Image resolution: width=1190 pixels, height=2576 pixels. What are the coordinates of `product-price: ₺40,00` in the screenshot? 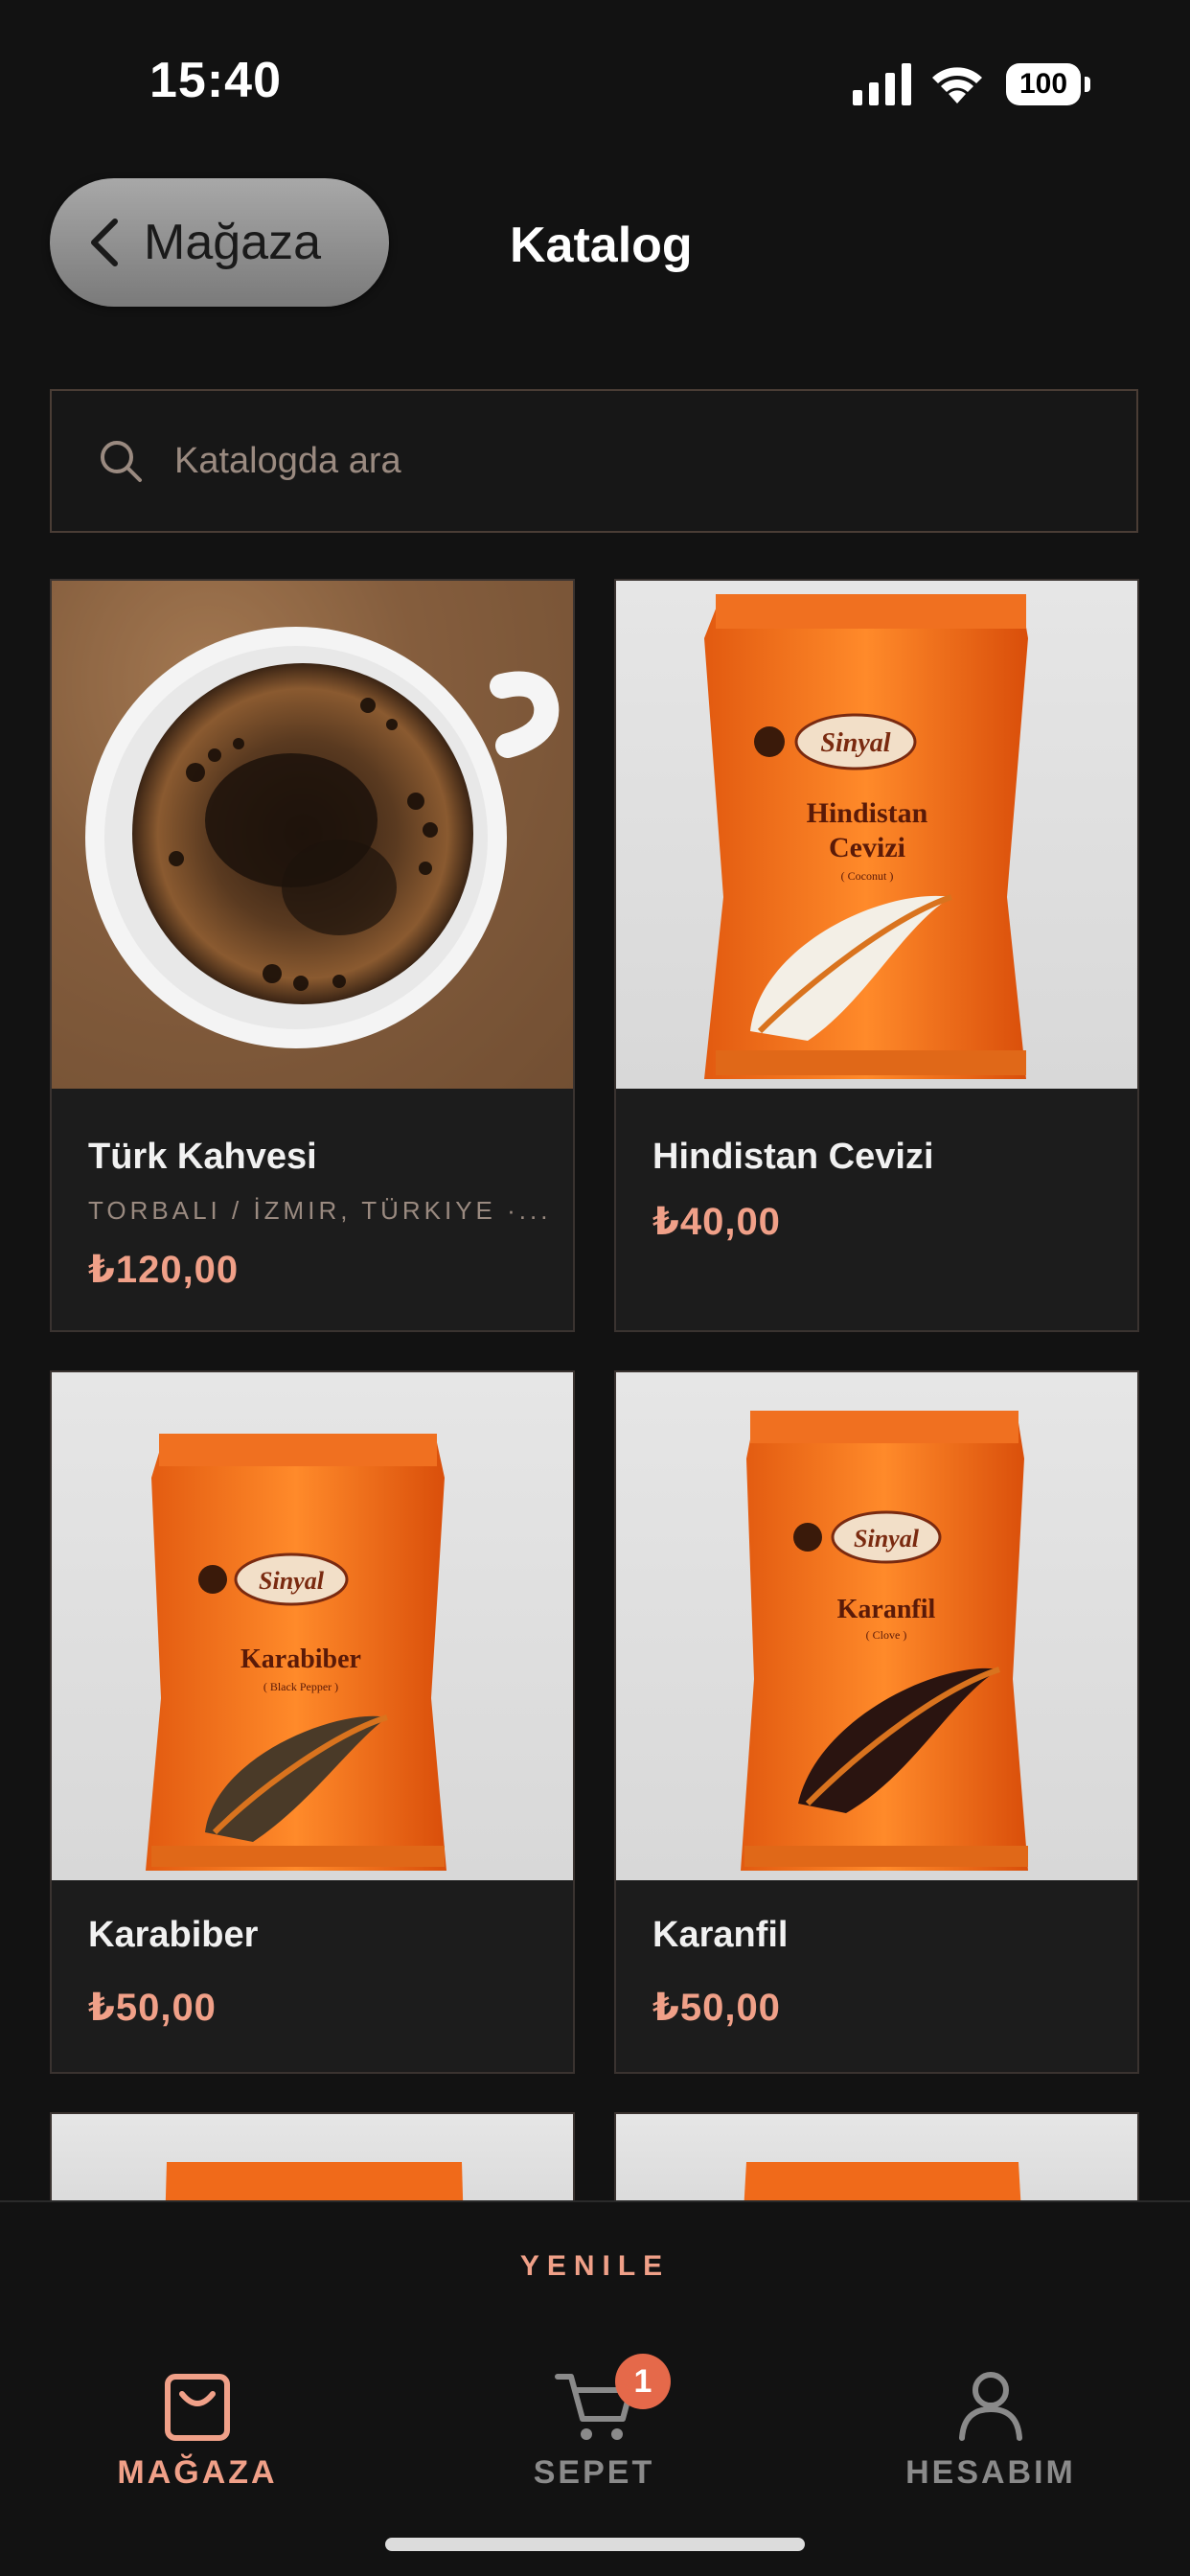 It's located at (716, 1222).